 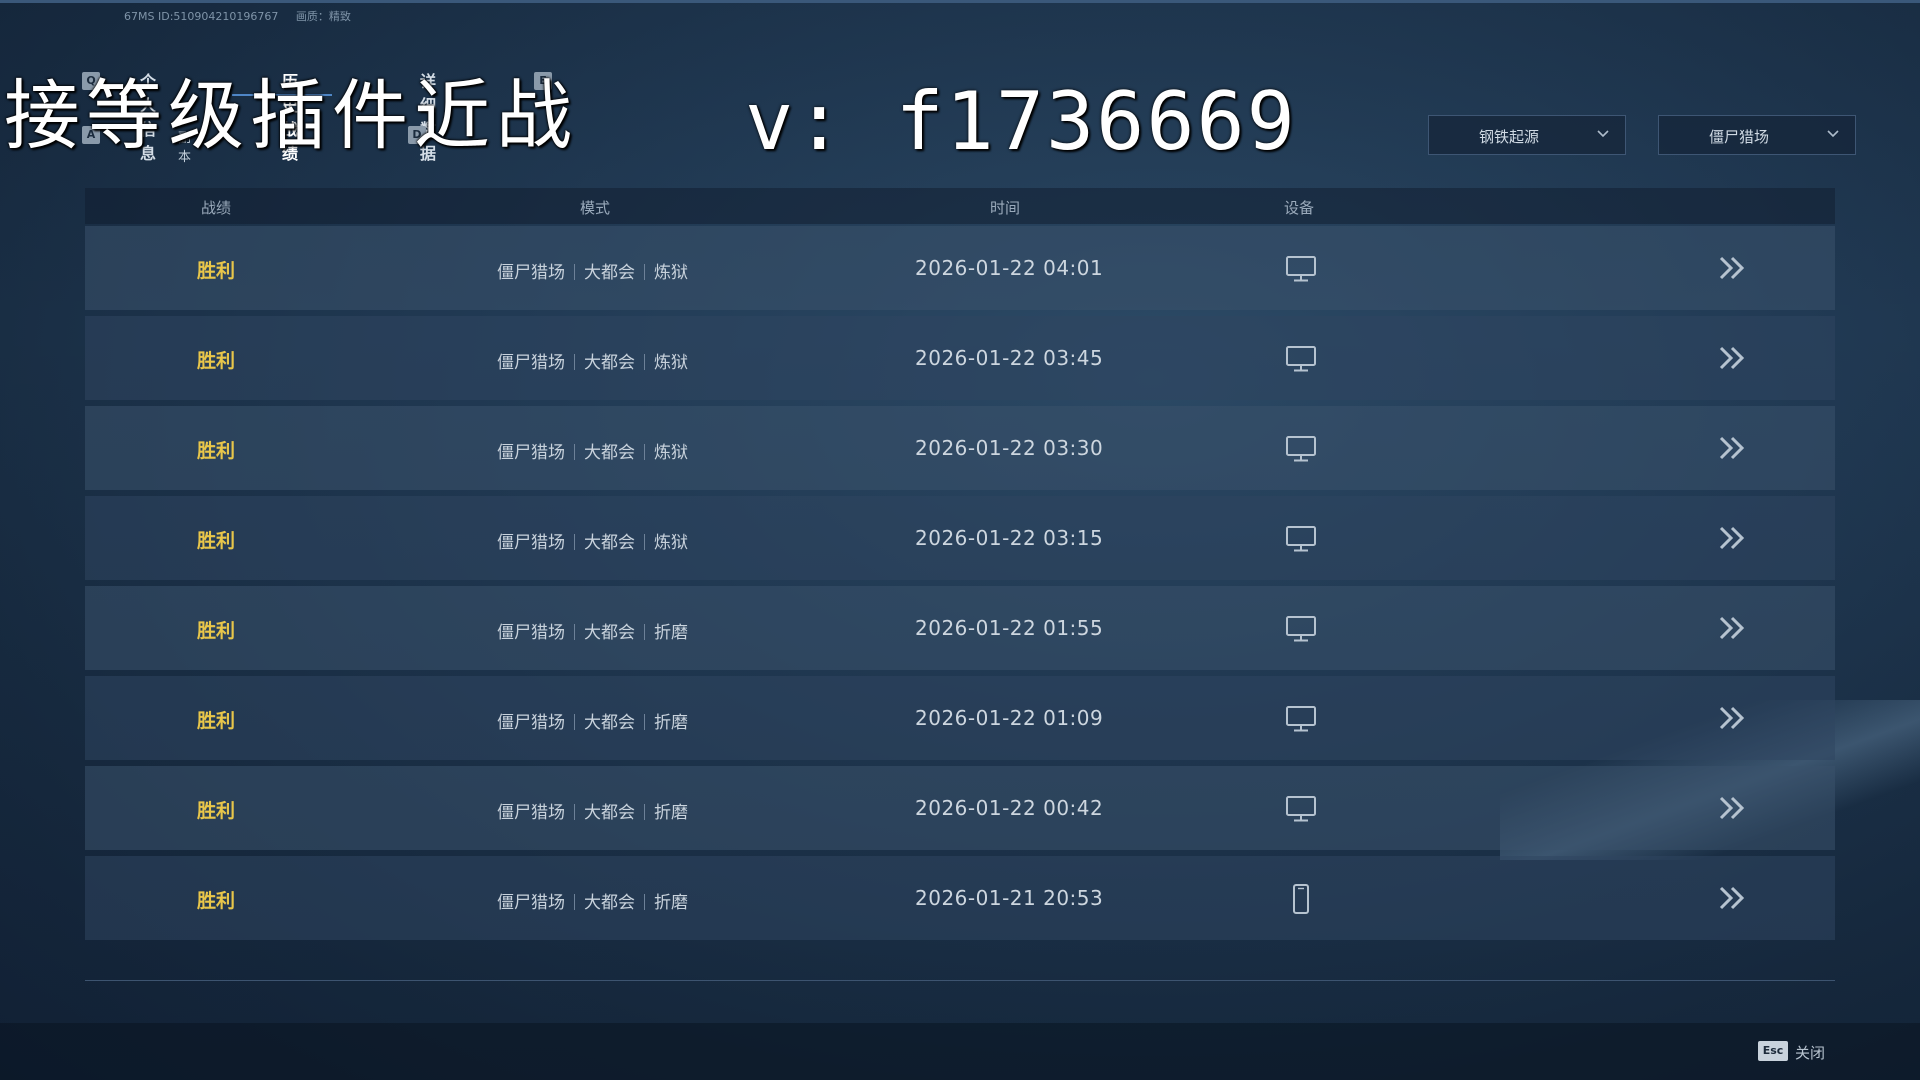 I want to click on table-row: 胜利 僵尸猎场 大都会 炼狱 2026-01-22 04:01, so click(x=960, y=268).